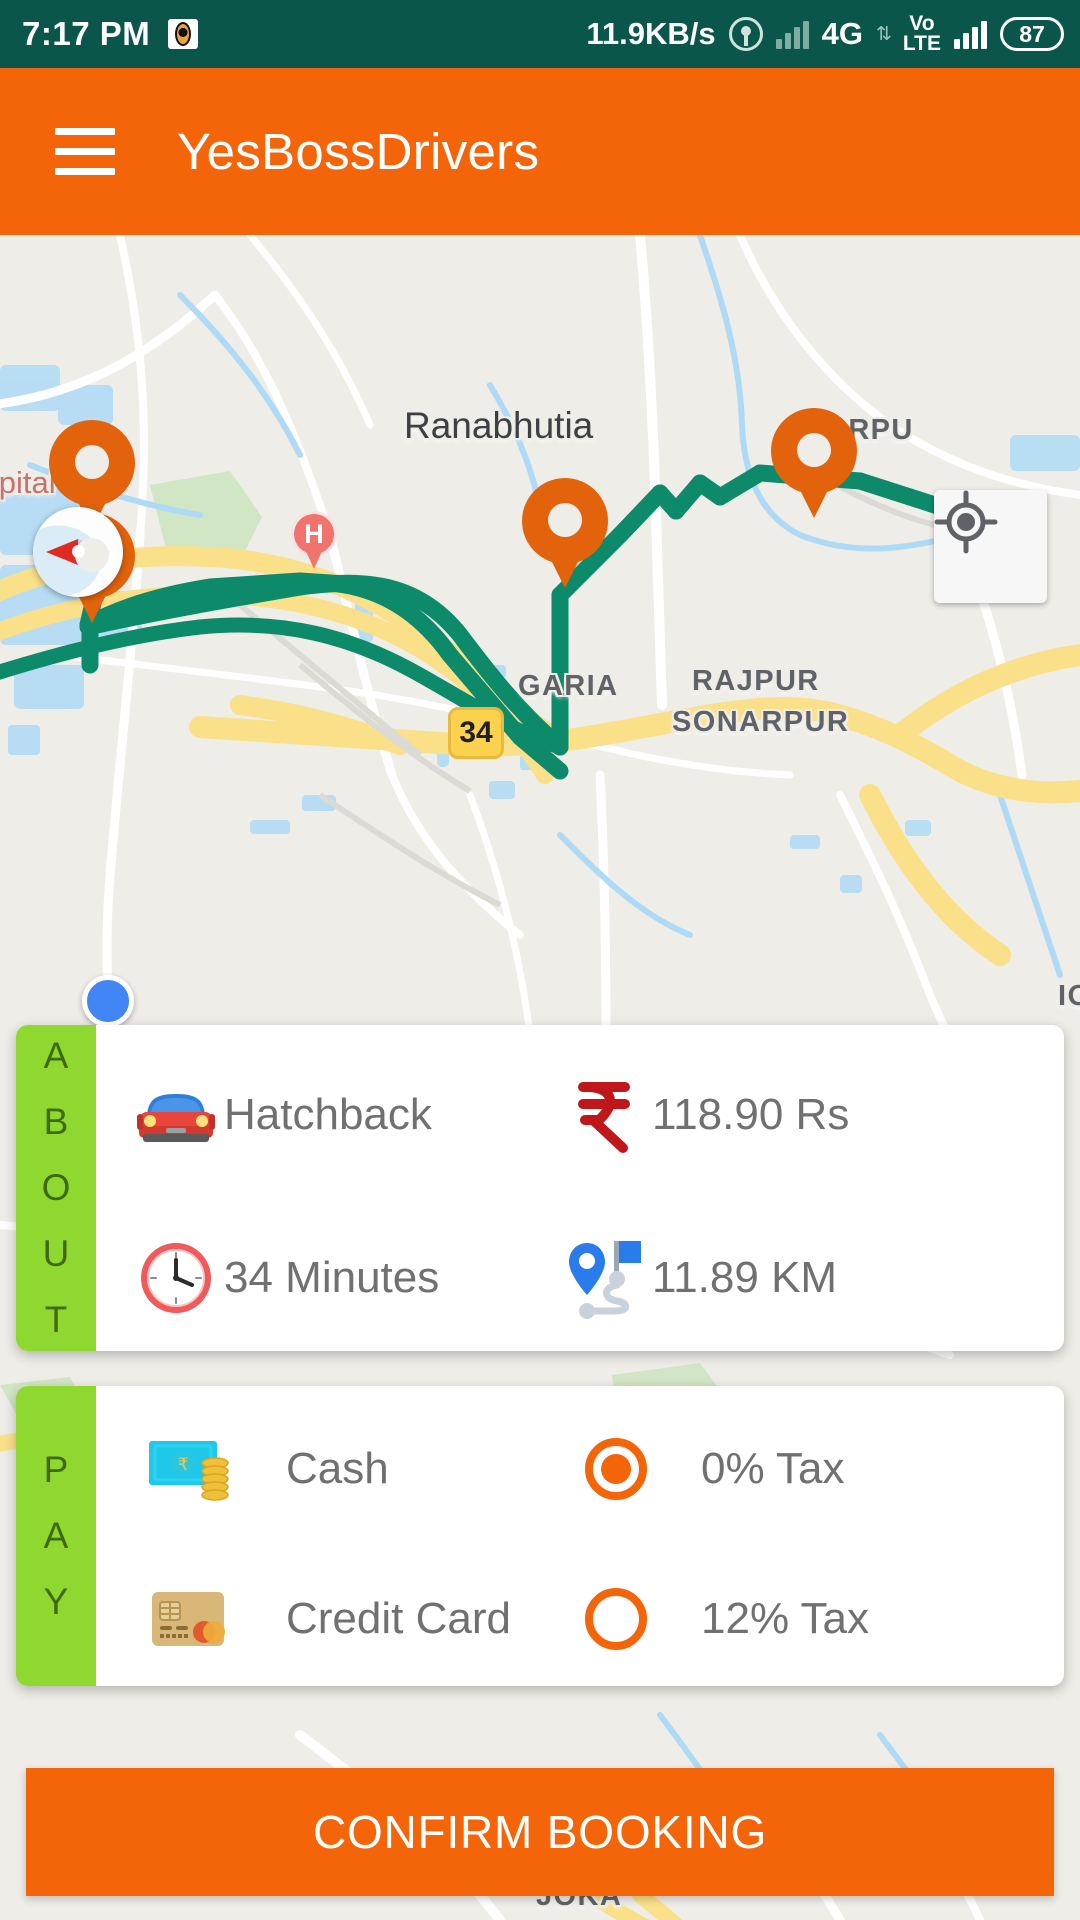 The height and width of the screenshot is (1920, 1080). I want to click on status-bar-left: 7:17 PM, so click(110, 34).